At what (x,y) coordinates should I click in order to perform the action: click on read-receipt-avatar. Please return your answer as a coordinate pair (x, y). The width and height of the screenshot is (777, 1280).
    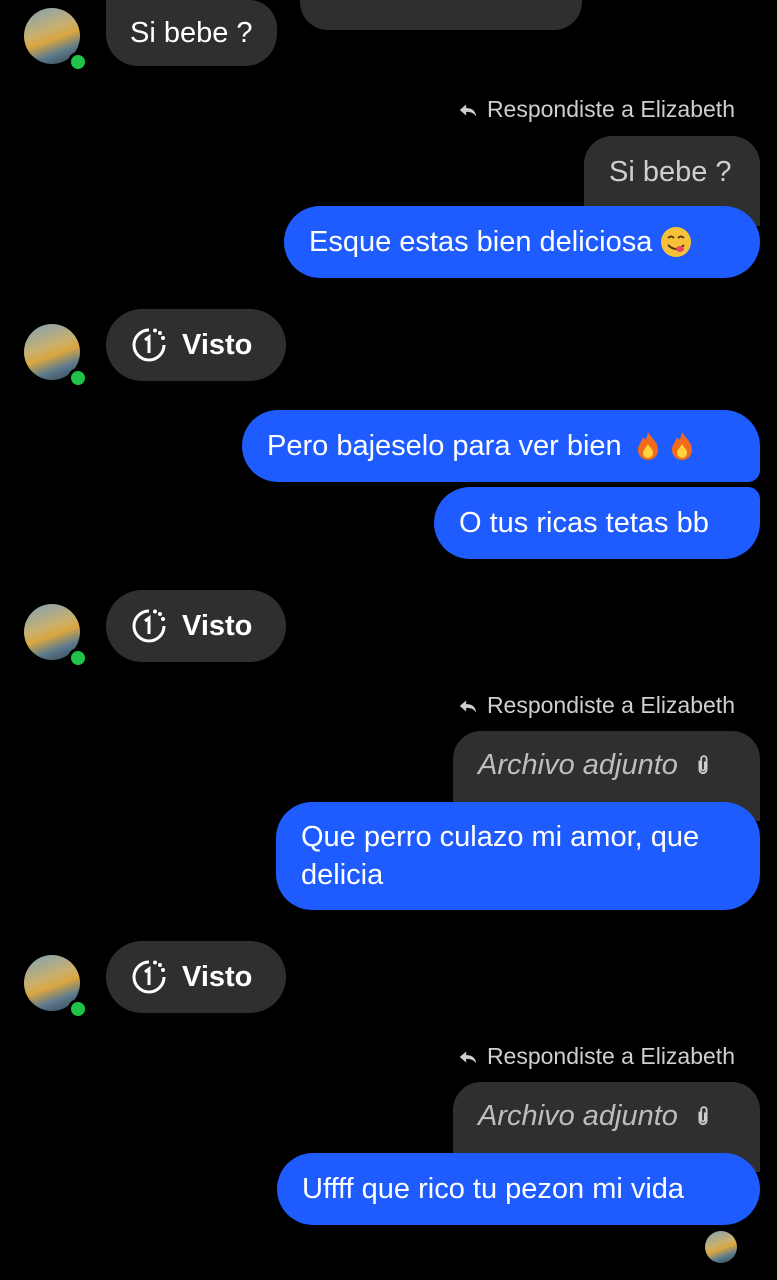
    Looking at the image, I should click on (721, 1247).